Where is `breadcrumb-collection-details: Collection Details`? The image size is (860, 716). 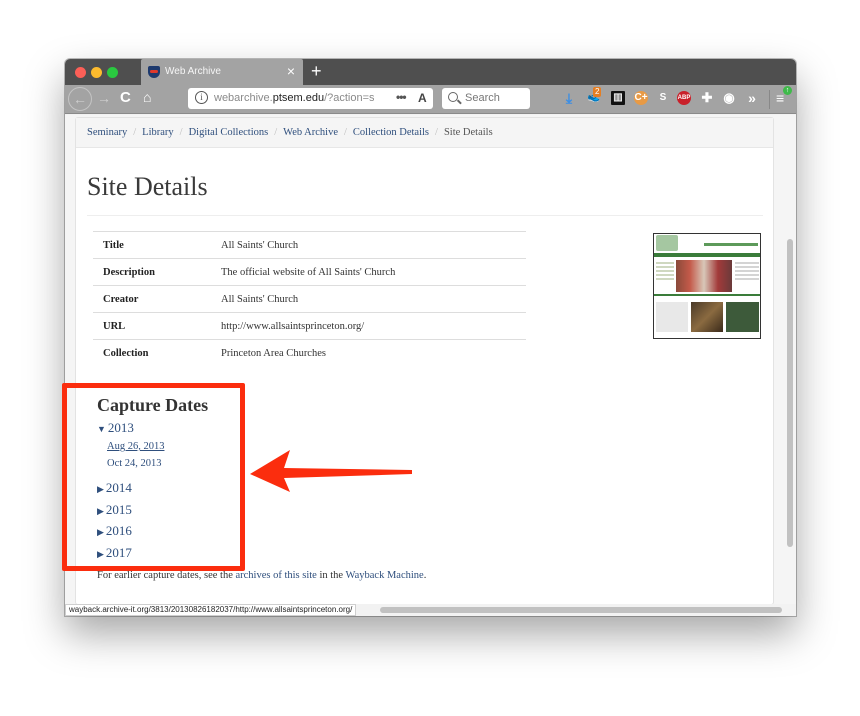
breadcrumb-collection-details: Collection Details is located at coordinates (391, 132).